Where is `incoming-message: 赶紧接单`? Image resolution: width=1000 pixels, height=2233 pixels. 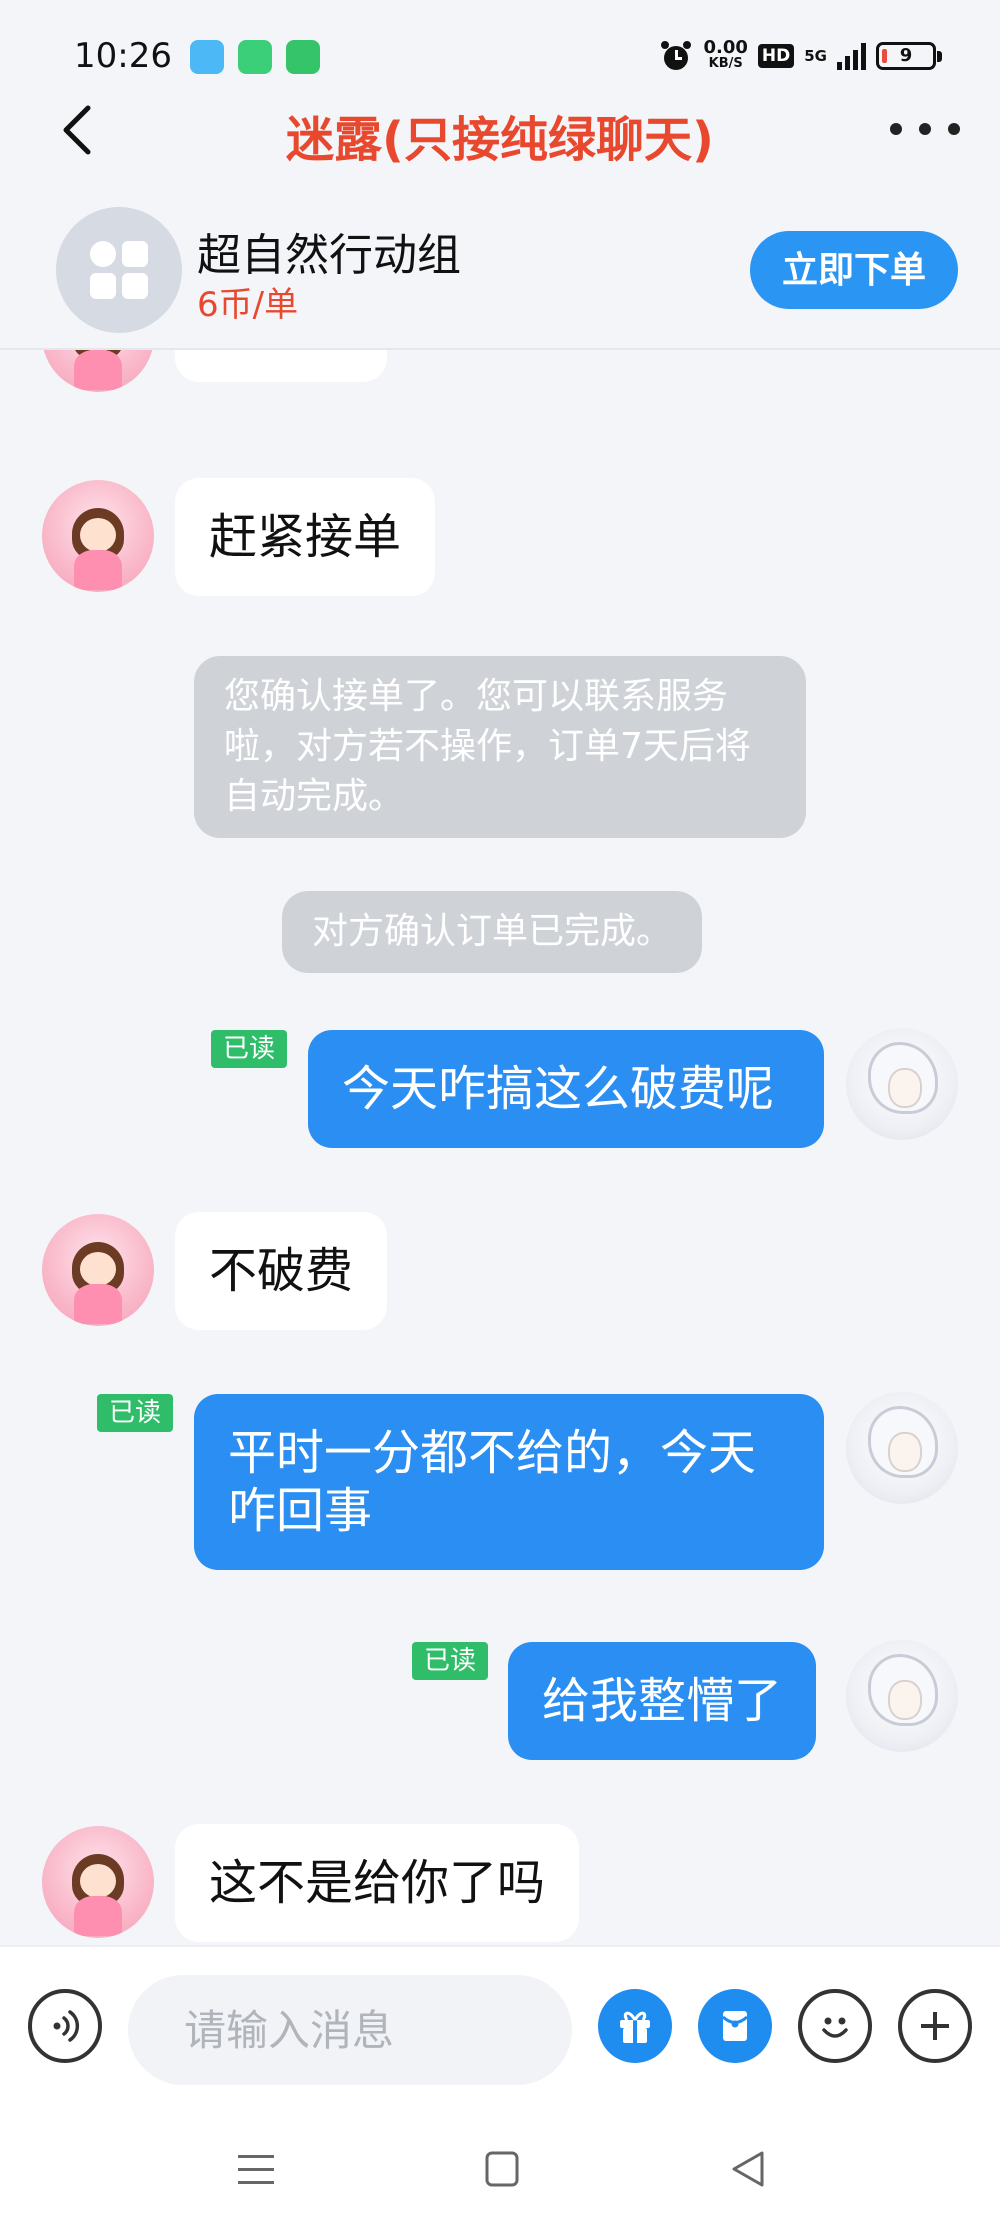
incoming-message: 赶紧接单 is located at coordinates (305, 537).